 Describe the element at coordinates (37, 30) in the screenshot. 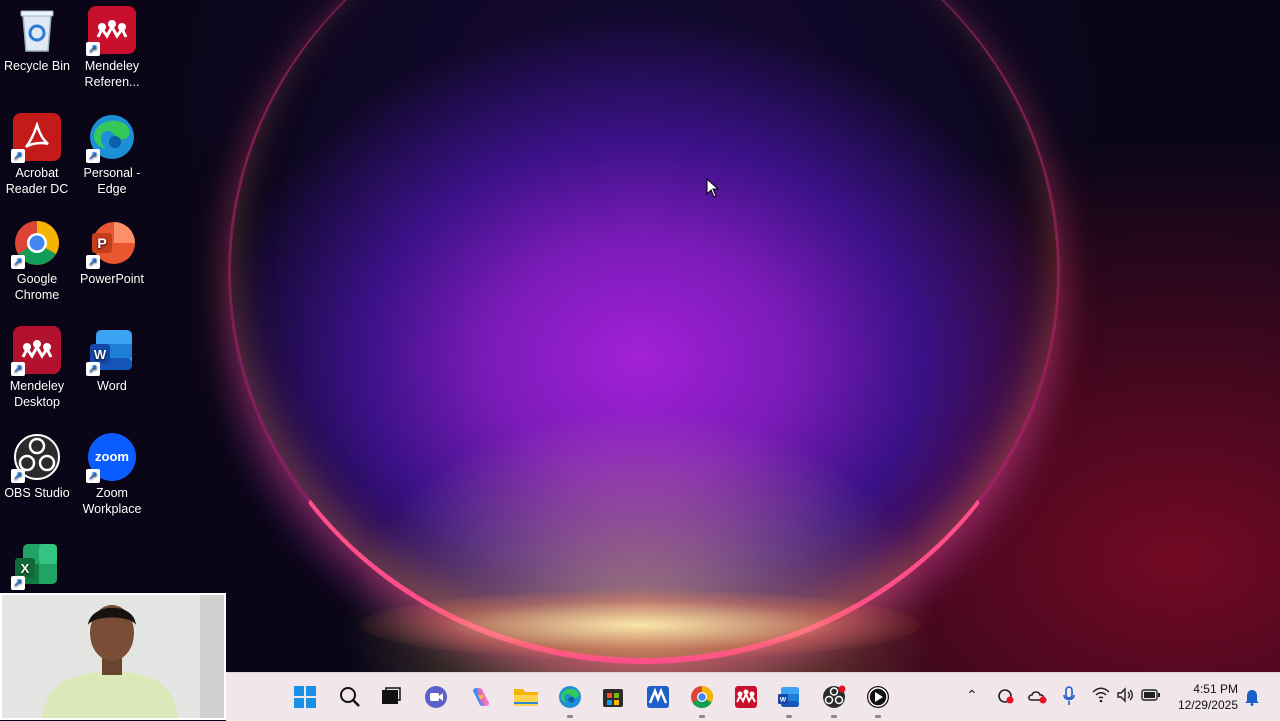

I see `recycle-bin-icon` at that location.